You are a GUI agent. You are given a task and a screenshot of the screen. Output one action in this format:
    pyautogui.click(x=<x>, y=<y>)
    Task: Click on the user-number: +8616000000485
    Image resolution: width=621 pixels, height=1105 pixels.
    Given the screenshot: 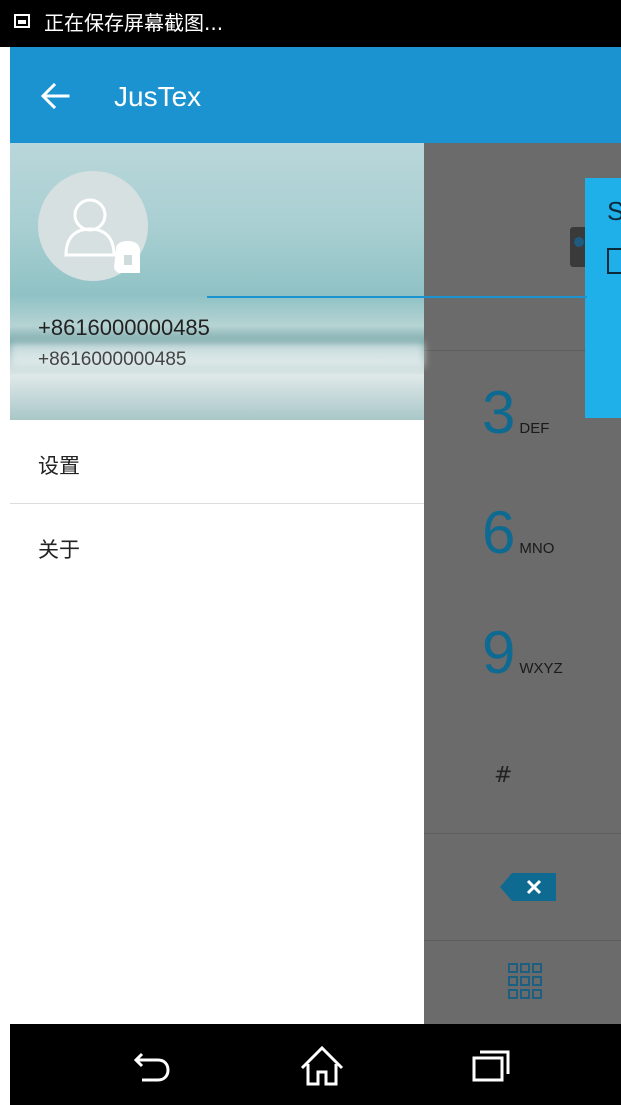 What is the action you would take?
    pyautogui.click(x=112, y=359)
    